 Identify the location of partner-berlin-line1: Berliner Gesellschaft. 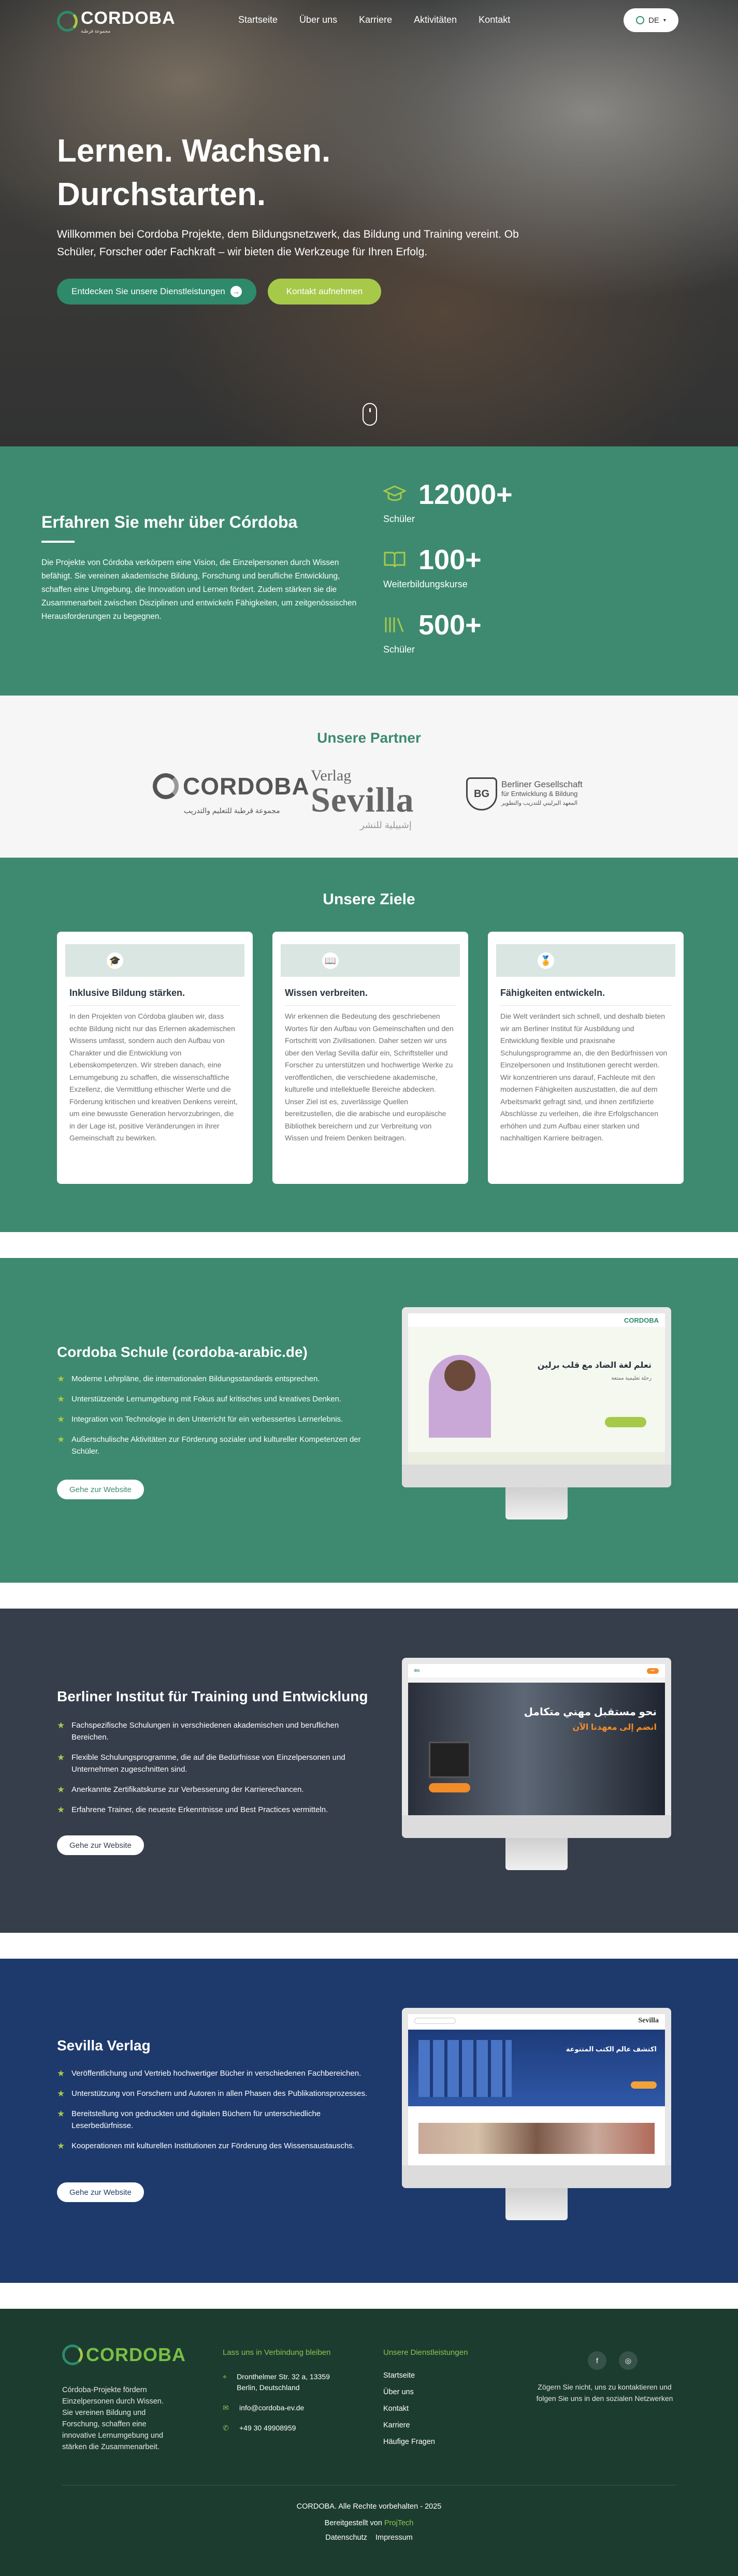
(542, 784).